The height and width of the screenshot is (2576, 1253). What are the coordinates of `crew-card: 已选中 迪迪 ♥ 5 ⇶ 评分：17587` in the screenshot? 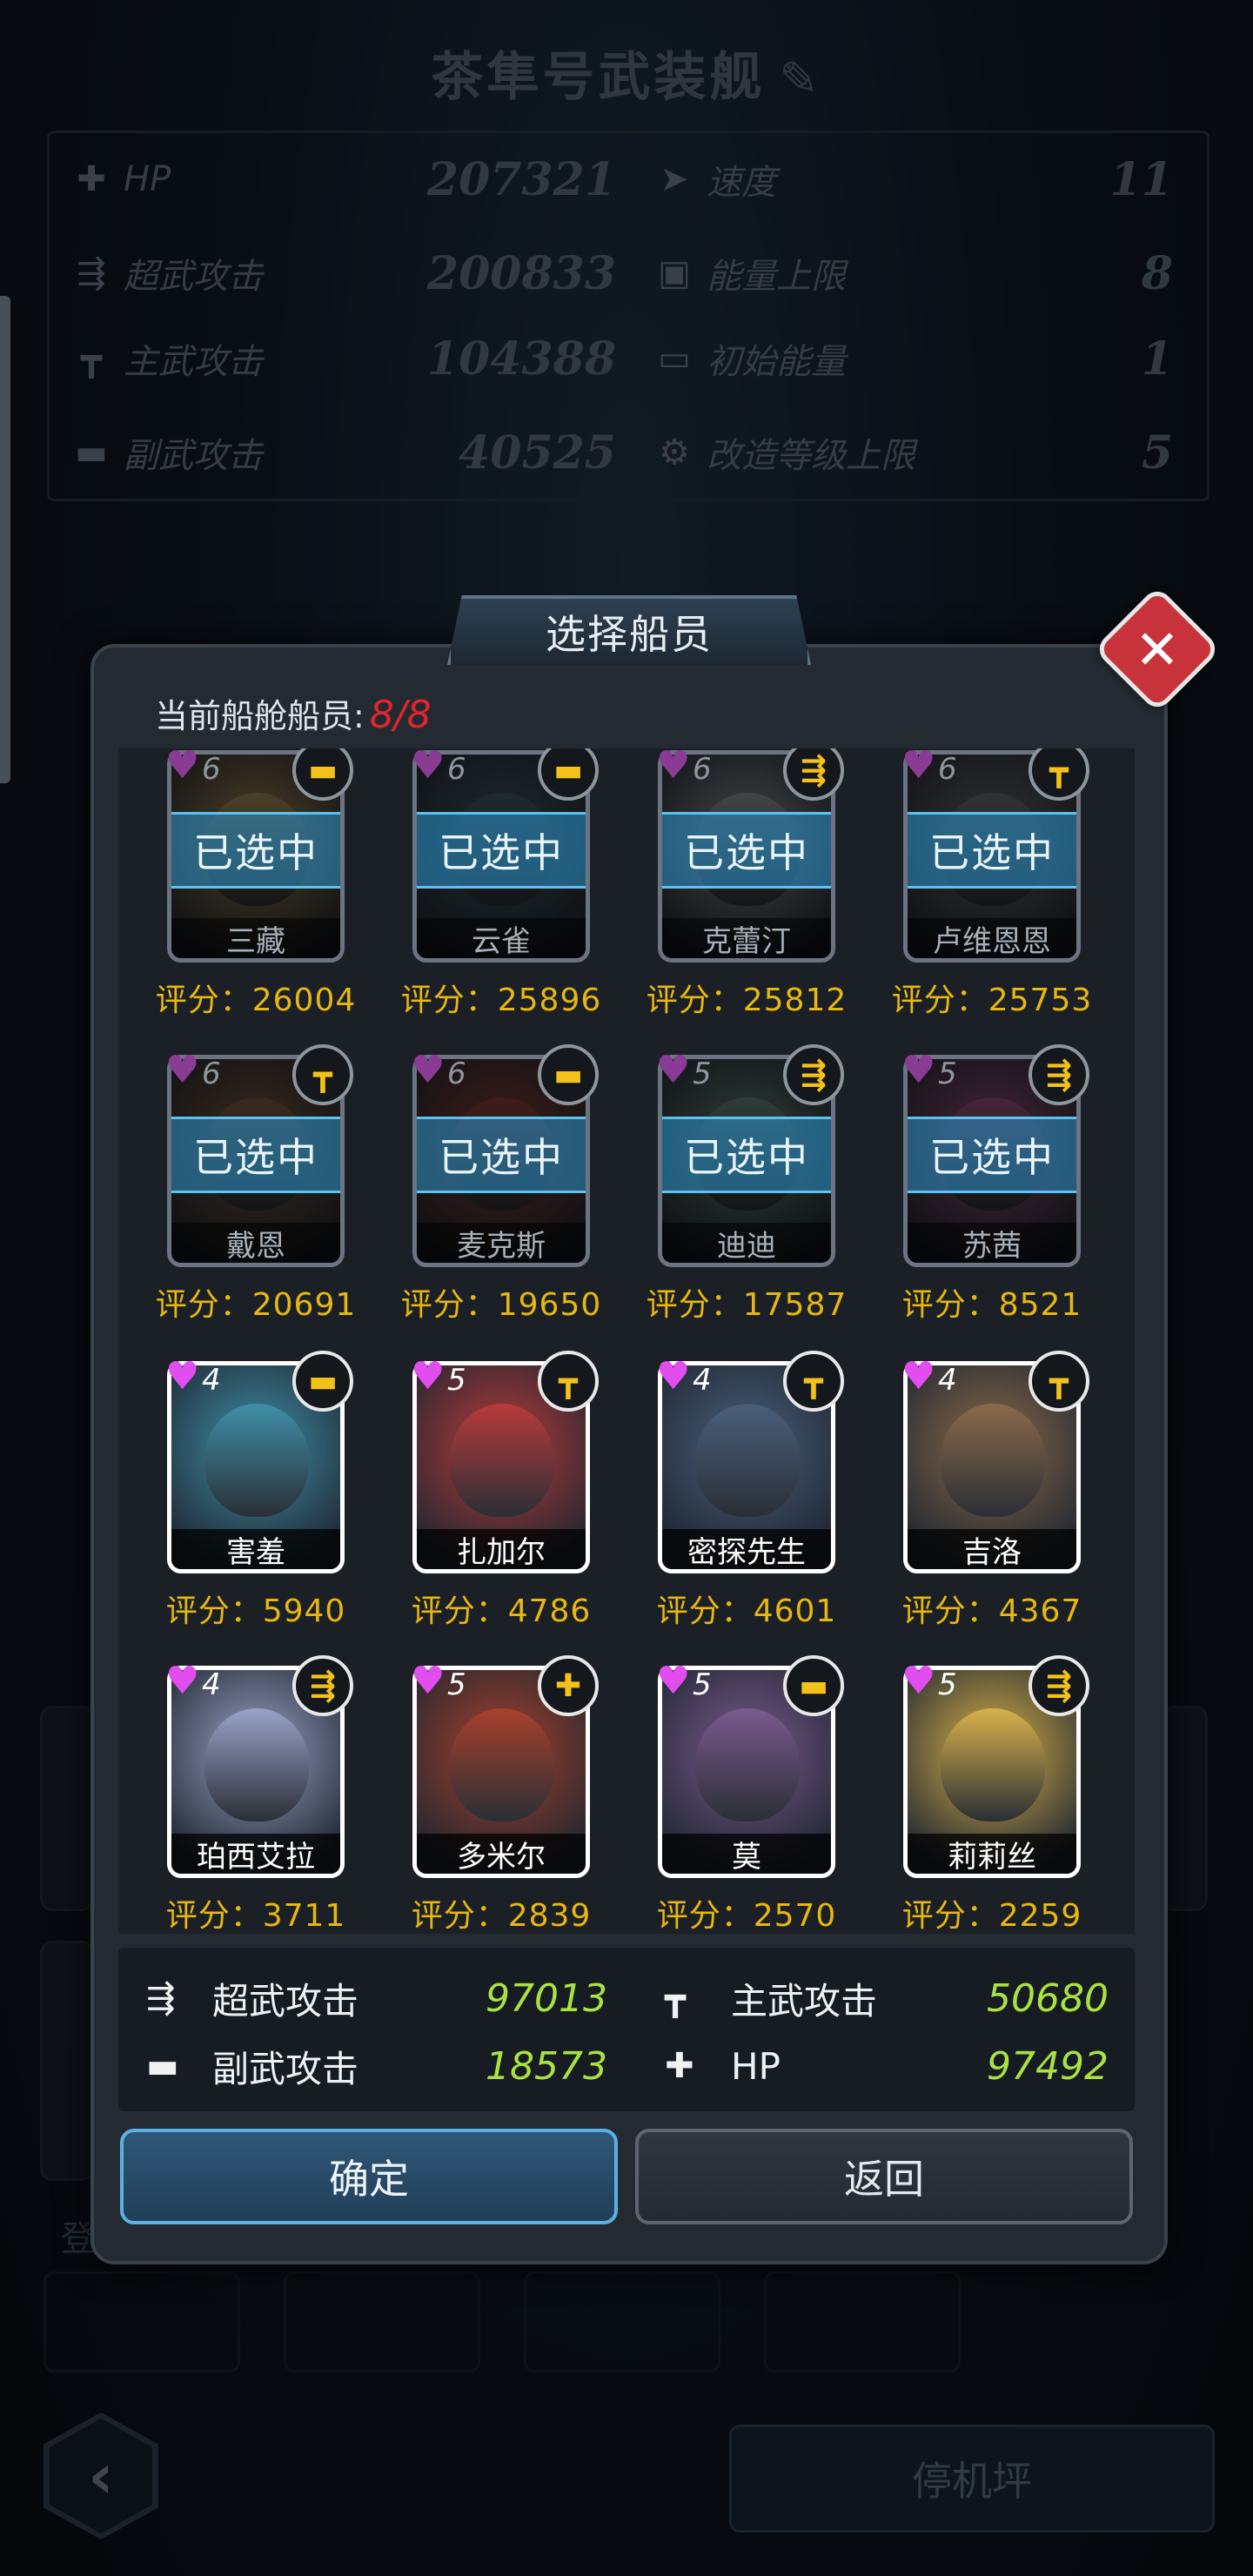 It's located at (746, 1184).